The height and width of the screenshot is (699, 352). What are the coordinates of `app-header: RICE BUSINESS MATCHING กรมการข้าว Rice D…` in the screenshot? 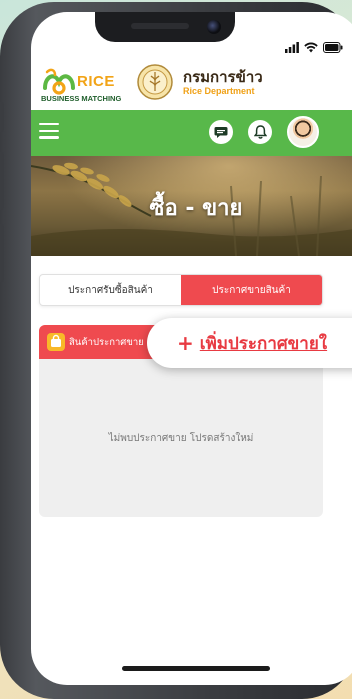 It's located at (191, 84).